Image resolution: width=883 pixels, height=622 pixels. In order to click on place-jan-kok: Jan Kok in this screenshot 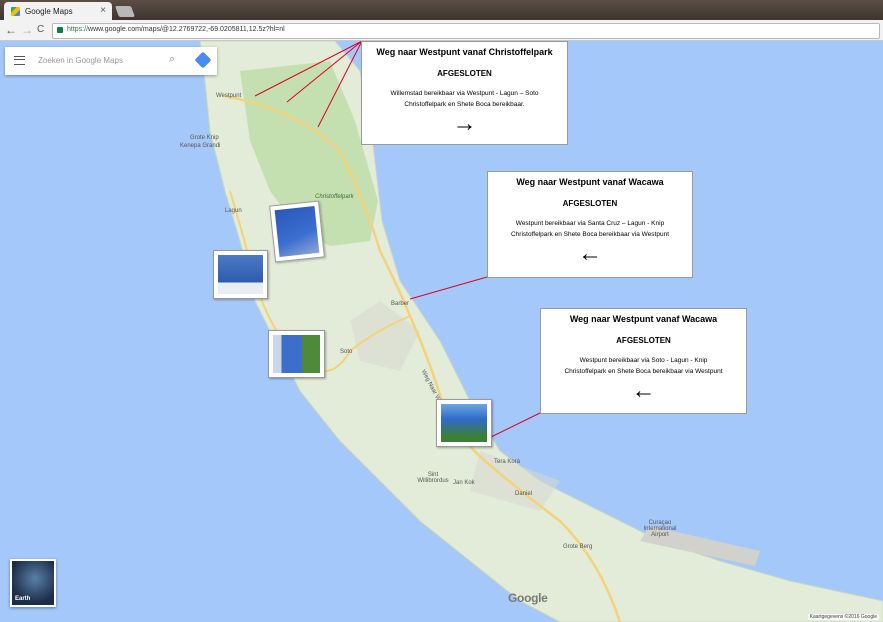, I will do `click(464, 483)`.